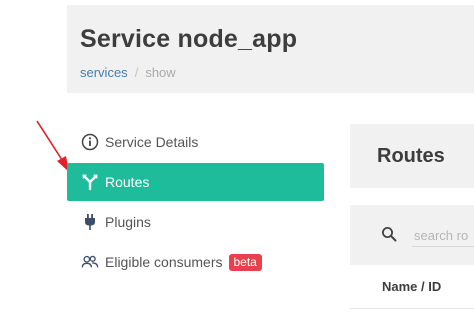  What do you see at coordinates (90, 222) in the screenshot?
I see `plug-icon` at bounding box center [90, 222].